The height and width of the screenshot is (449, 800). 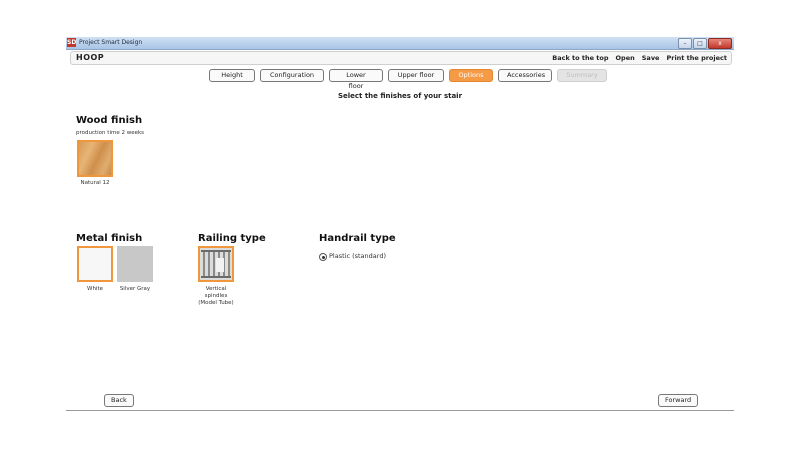 I want to click on save-link: Save, so click(x=651, y=58).